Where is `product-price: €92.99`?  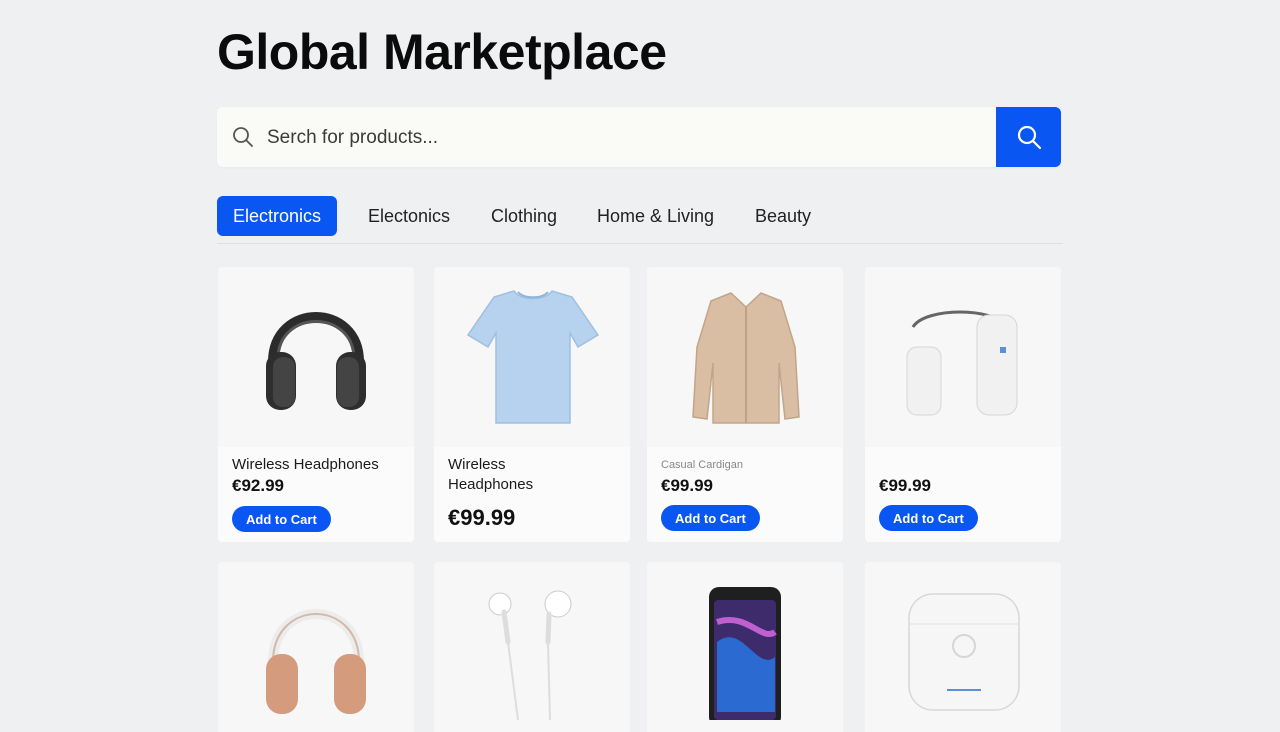 product-price: €92.99 is located at coordinates (258, 485).